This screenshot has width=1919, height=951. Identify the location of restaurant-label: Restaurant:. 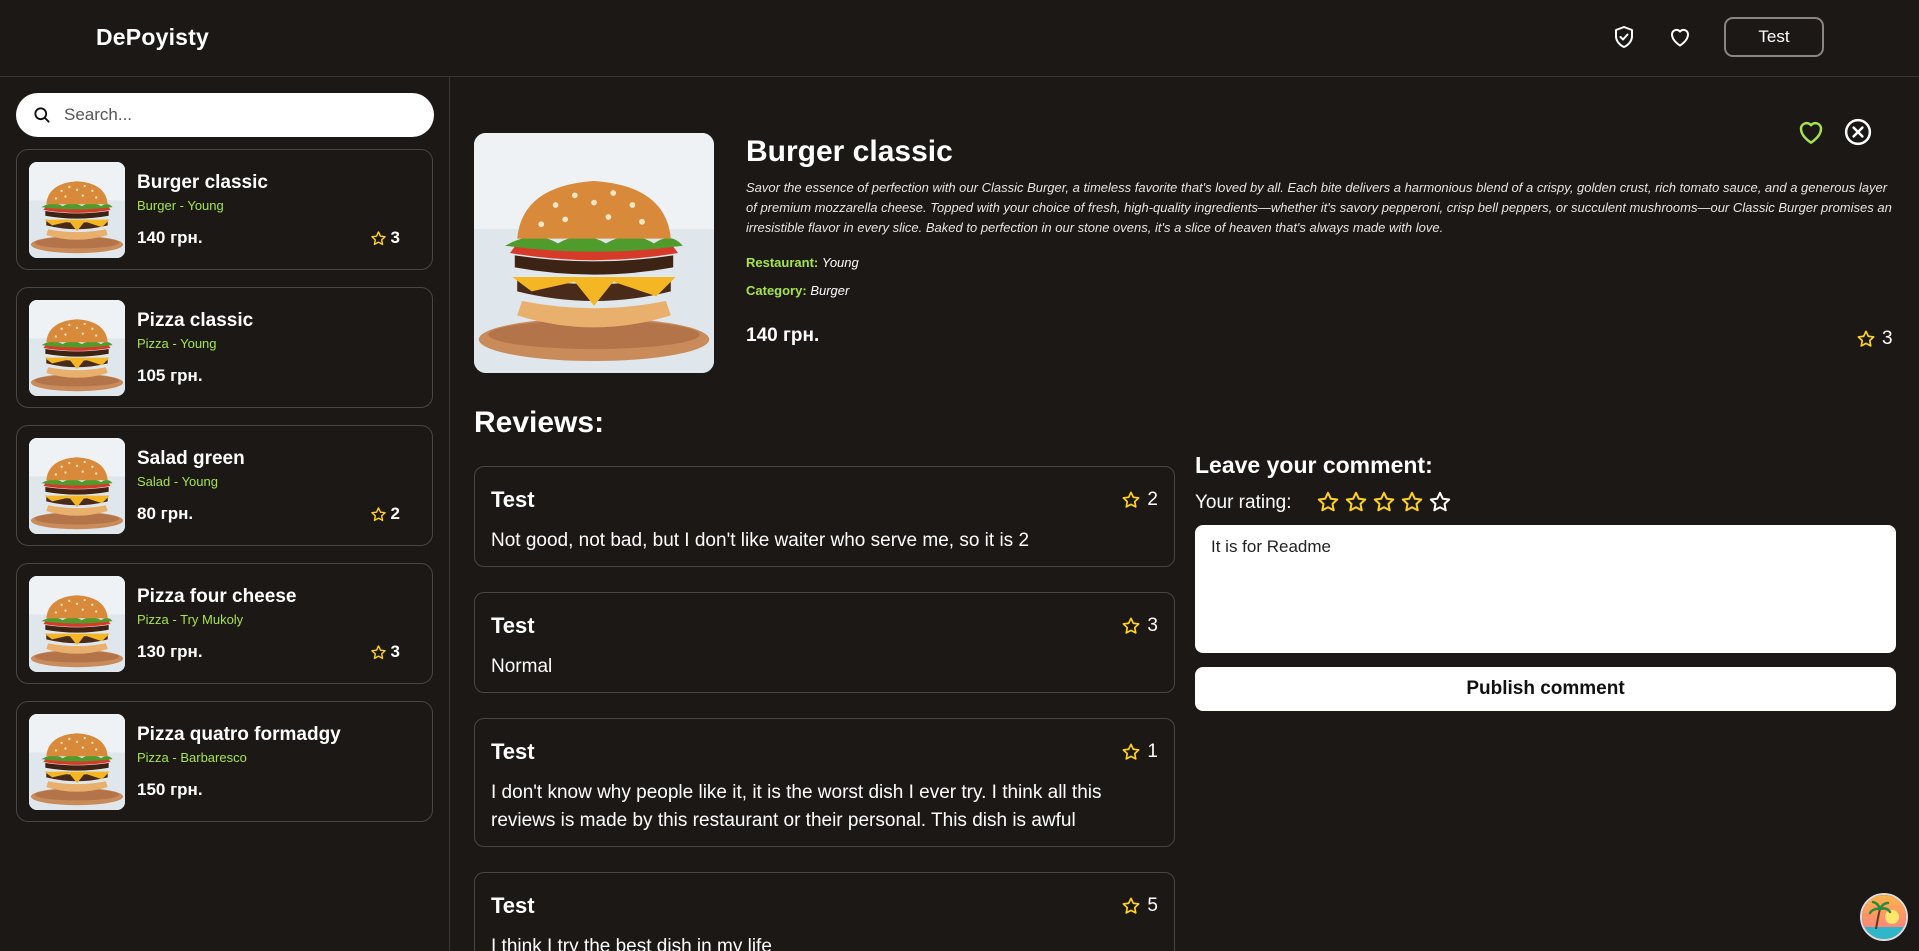
(782, 262).